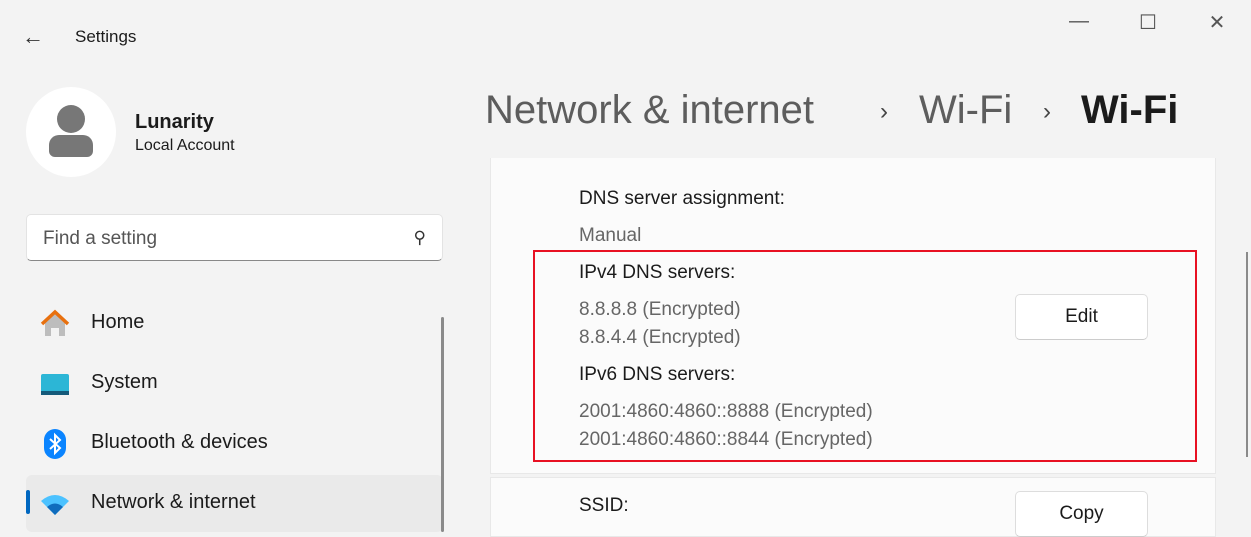  I want to click on wifi-icon, so click(55, 505).